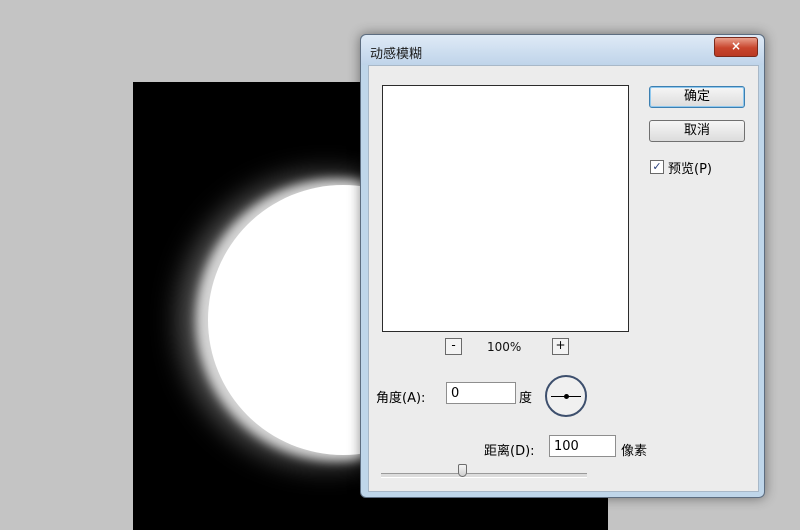  I want to click on ok-button: 确定, so click(697, 97).